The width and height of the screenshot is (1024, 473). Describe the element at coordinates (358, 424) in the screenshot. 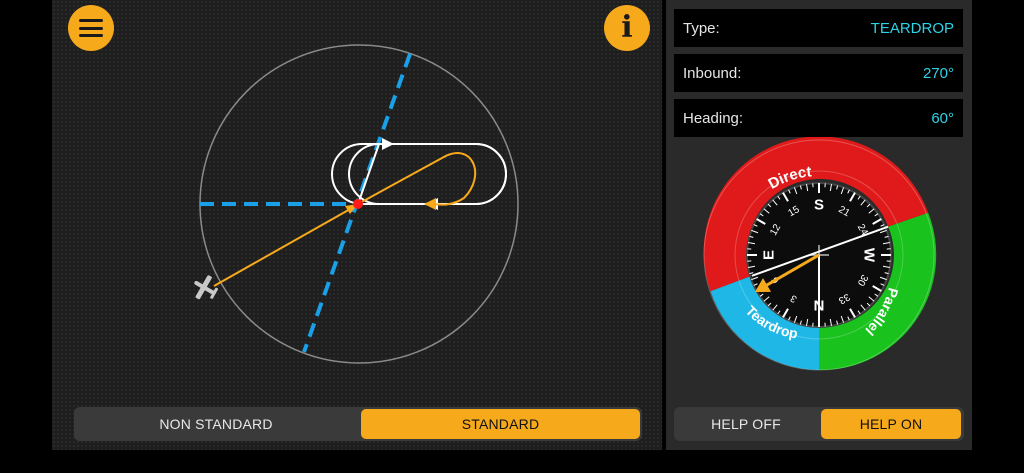

I see `pattern-direction-toggle: NON STANDARD STANDARD` at that location.